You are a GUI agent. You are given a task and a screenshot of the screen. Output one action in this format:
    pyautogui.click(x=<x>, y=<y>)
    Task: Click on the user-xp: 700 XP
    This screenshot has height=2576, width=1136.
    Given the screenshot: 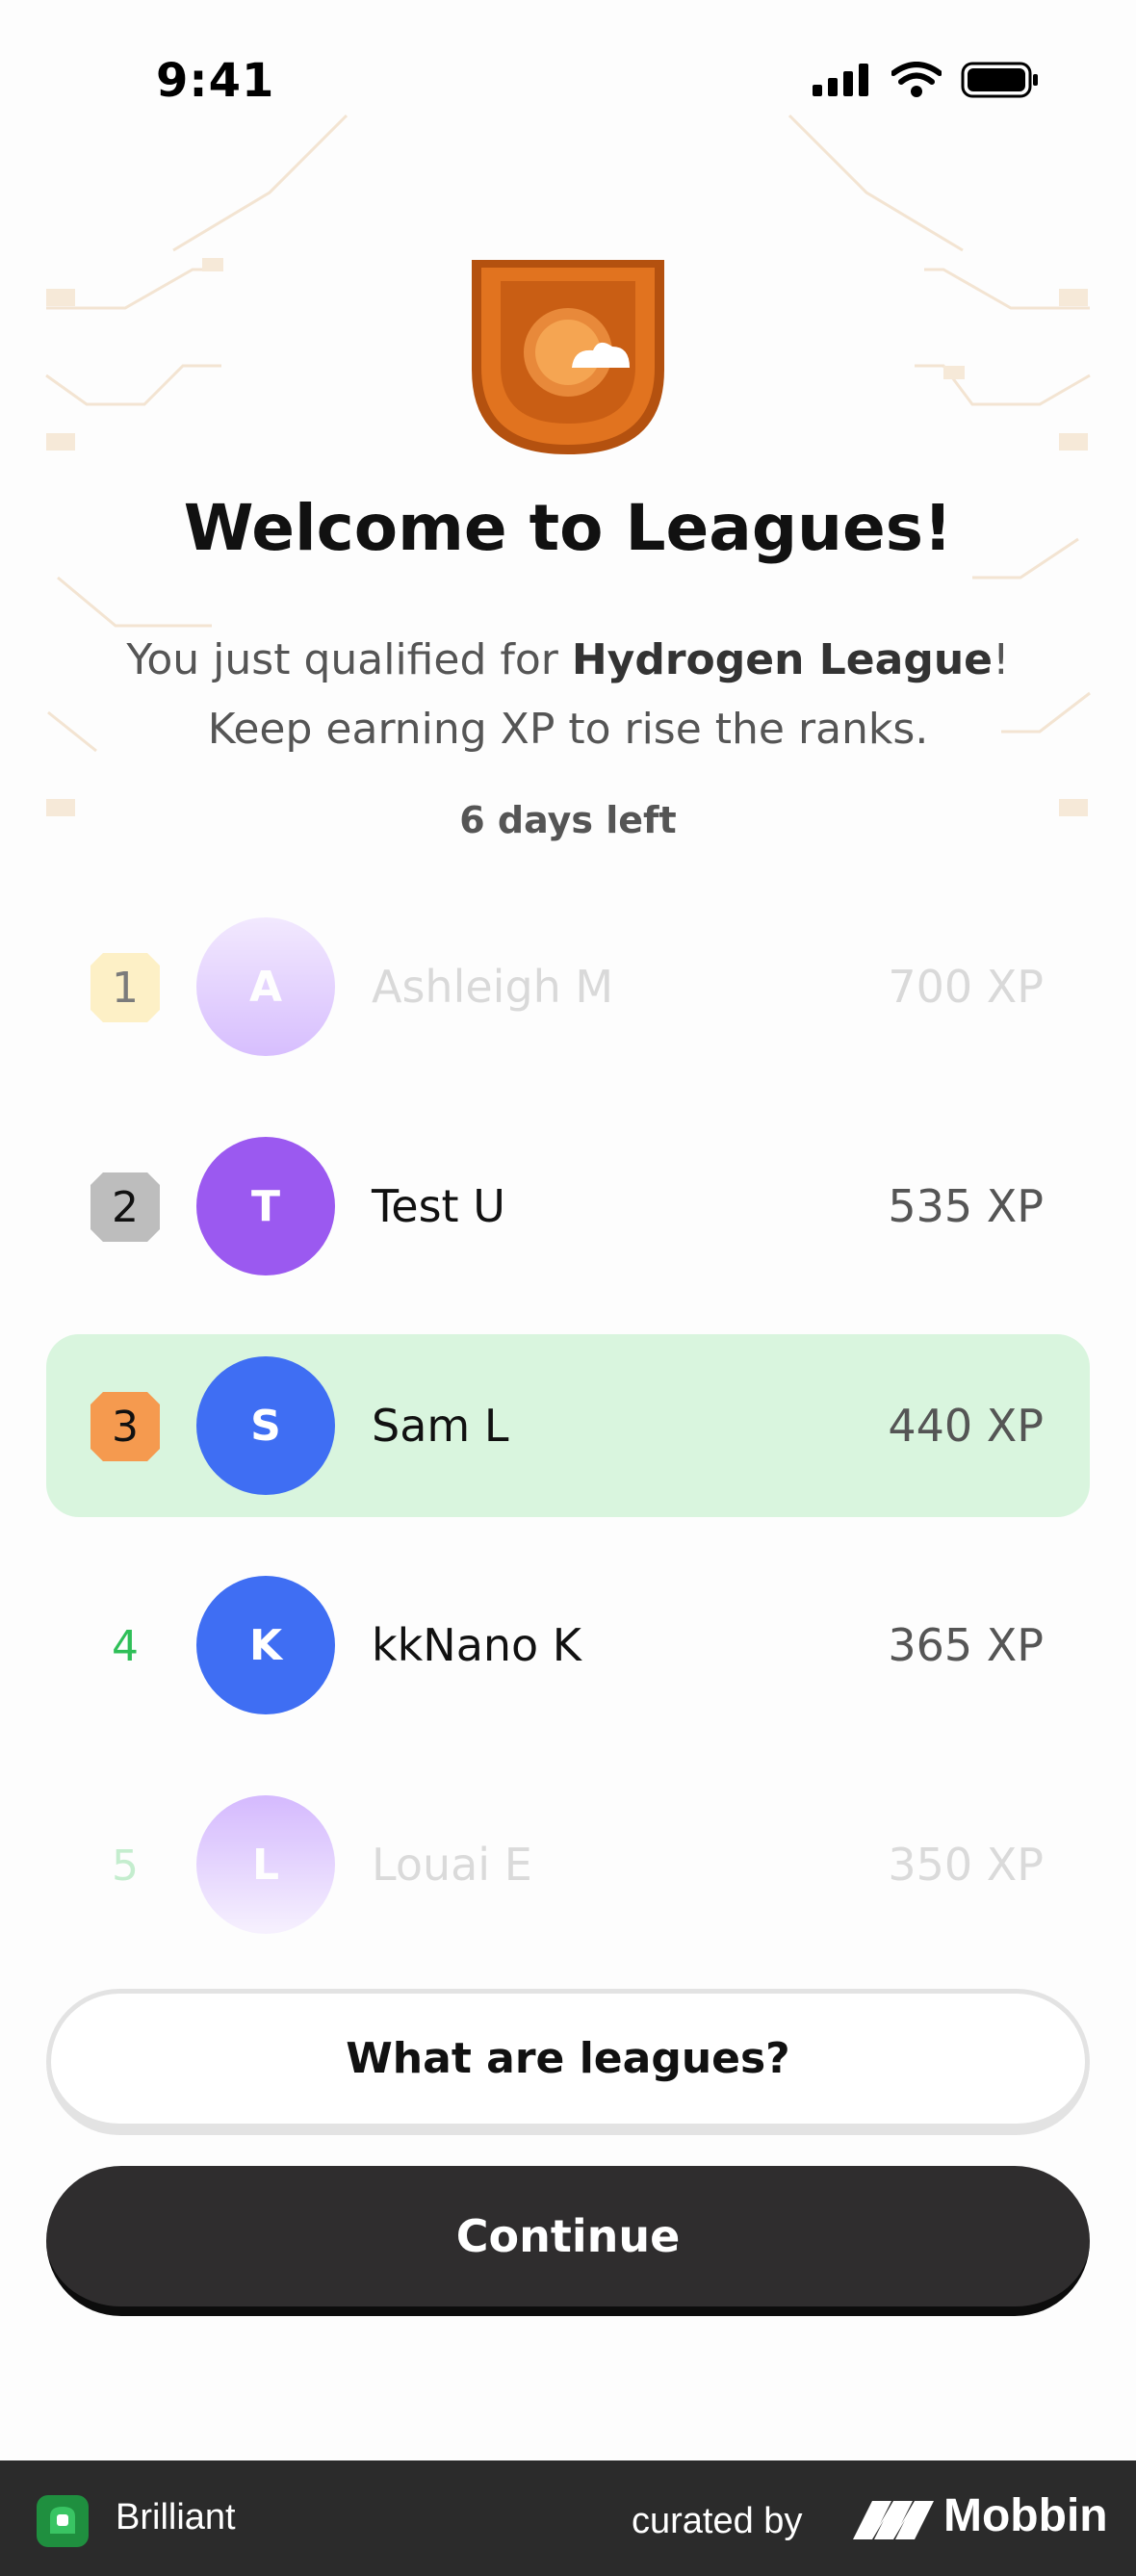 What is the action you would take?
    pyautogui.click(x=966, y=987)
    